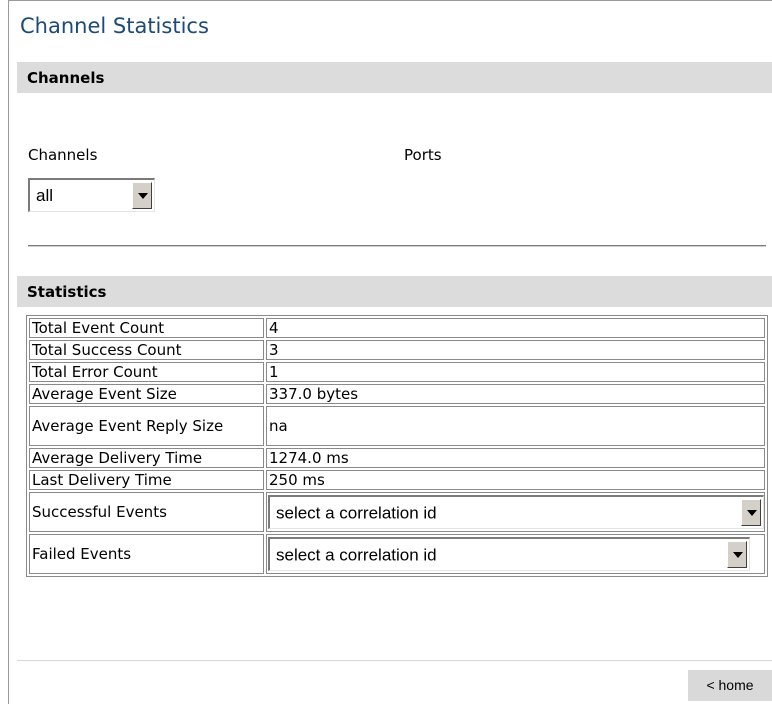  I want to click on failed-events-label: Failed Events, so click(146, 554).